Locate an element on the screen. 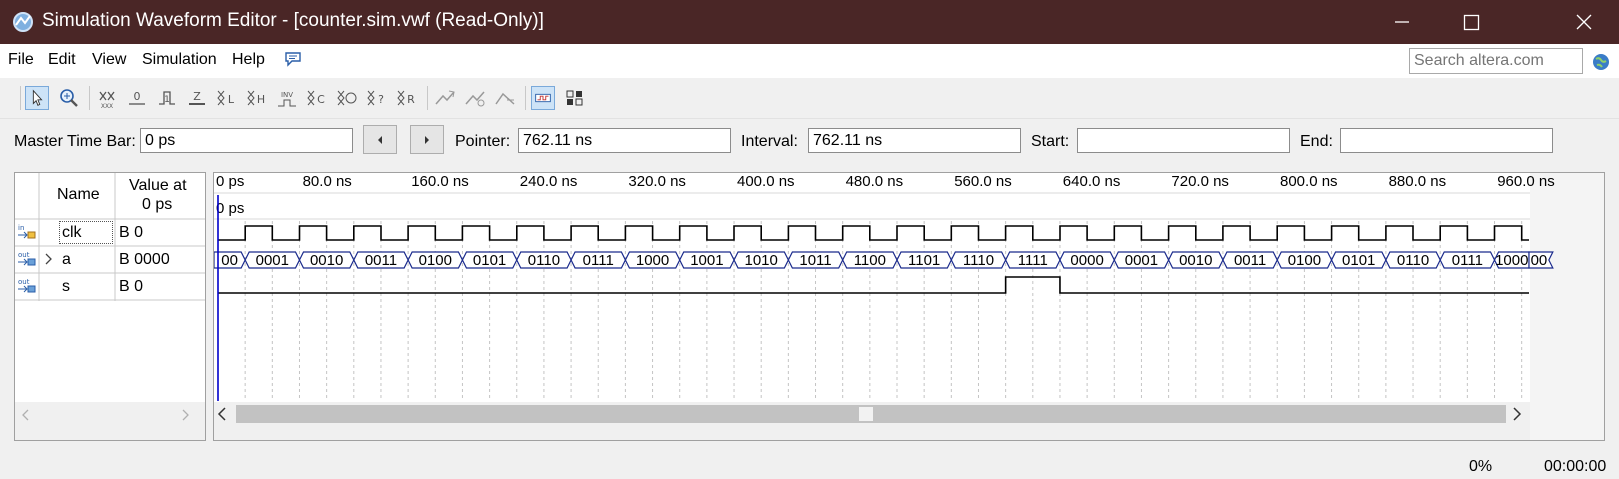 This screenshot has height=479, width=1619. invert-icon: INV is located at coordinates (287, 98).